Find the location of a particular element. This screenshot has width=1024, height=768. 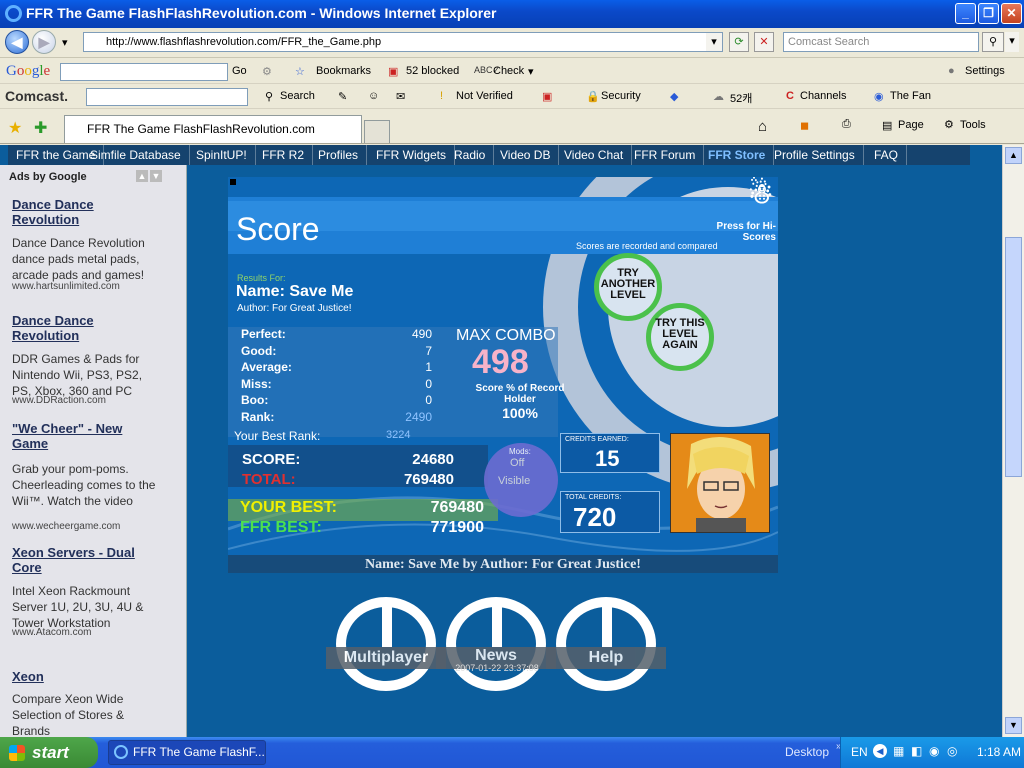

try-another-level-button: TRY ANOTHER LEVEL is located at coordinates (628, 287).